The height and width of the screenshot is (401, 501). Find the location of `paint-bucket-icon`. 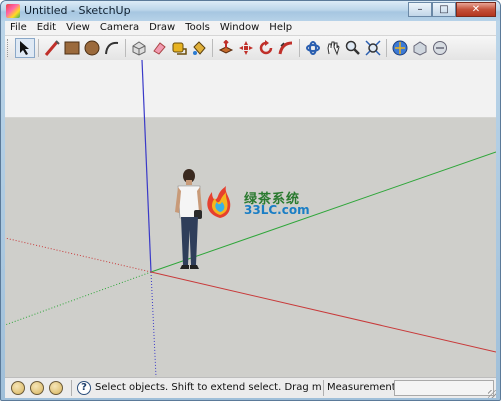

paint-bucket-icon is located at coordinates (199, 48).